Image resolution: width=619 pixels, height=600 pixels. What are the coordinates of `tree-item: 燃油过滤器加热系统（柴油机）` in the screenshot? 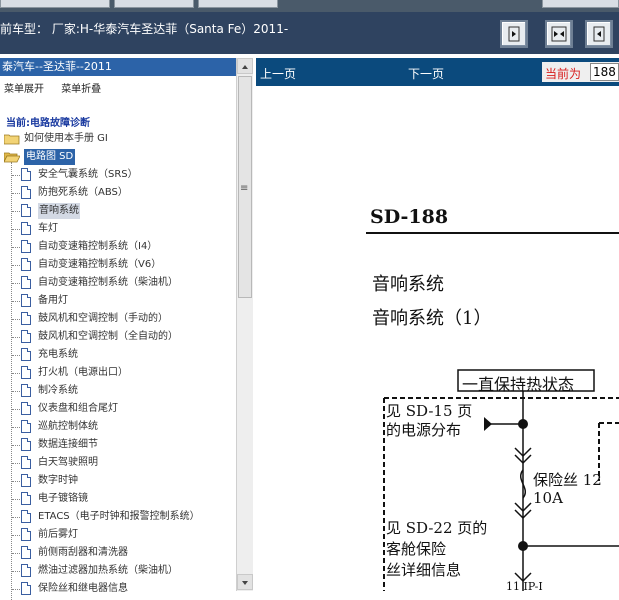 It's located at (124, 571).